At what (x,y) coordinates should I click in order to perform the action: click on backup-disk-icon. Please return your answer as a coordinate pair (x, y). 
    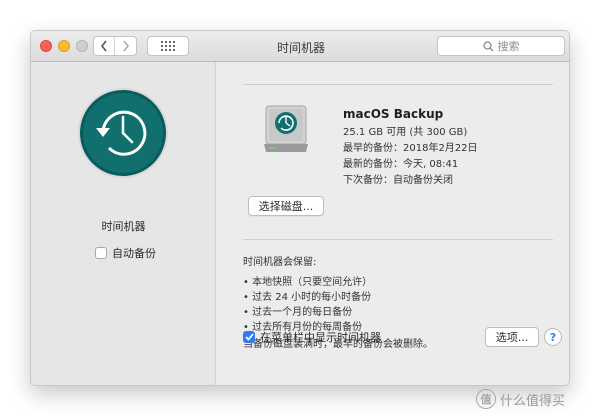
    Looking at the image, I should click on (286, 128).